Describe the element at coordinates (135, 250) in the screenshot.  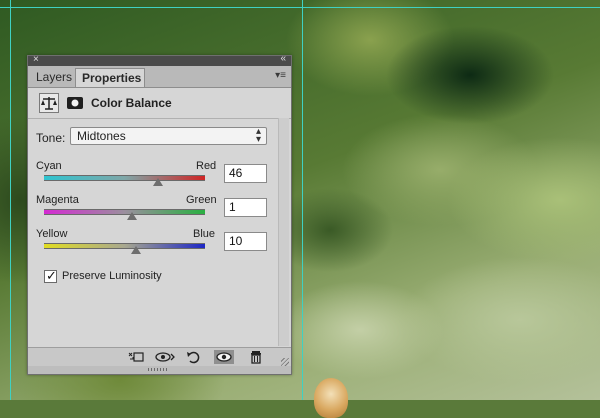
I see `yellow-blue-slider-thumb` at that location.